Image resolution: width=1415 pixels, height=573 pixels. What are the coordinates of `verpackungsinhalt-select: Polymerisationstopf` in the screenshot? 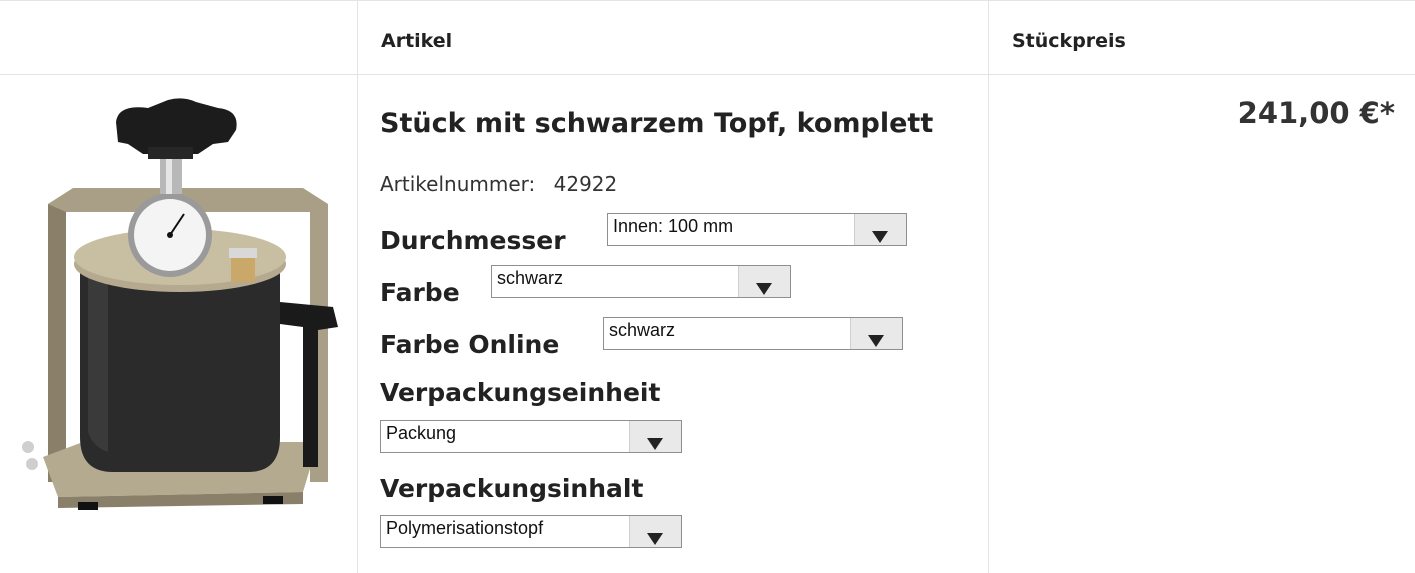 It's located at (531, 531).